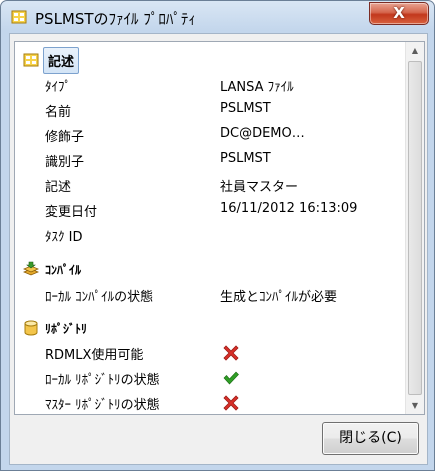  What do you see at coordinates (210, 352) in the screenshot?
I see `property-row-rdmlx-enabled: RDMLX使用可能` at bounding box center [210, 352].